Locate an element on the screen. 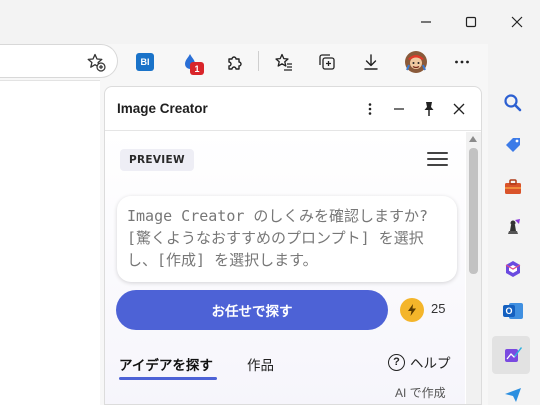  add-favorite-button is located at coordinates (96, 62).